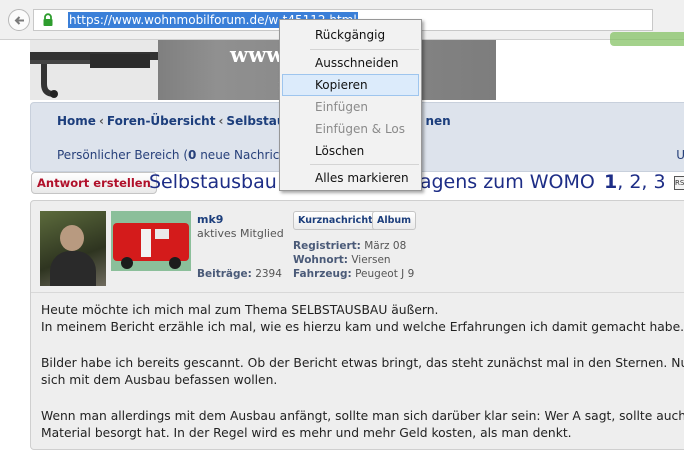 Image resolution: width=684 pixels, height=450 pixels. What do you see at coordinates (94, 70) in the screenshot?
I see `tow-hitch-image` at bounding box center [94, 70].